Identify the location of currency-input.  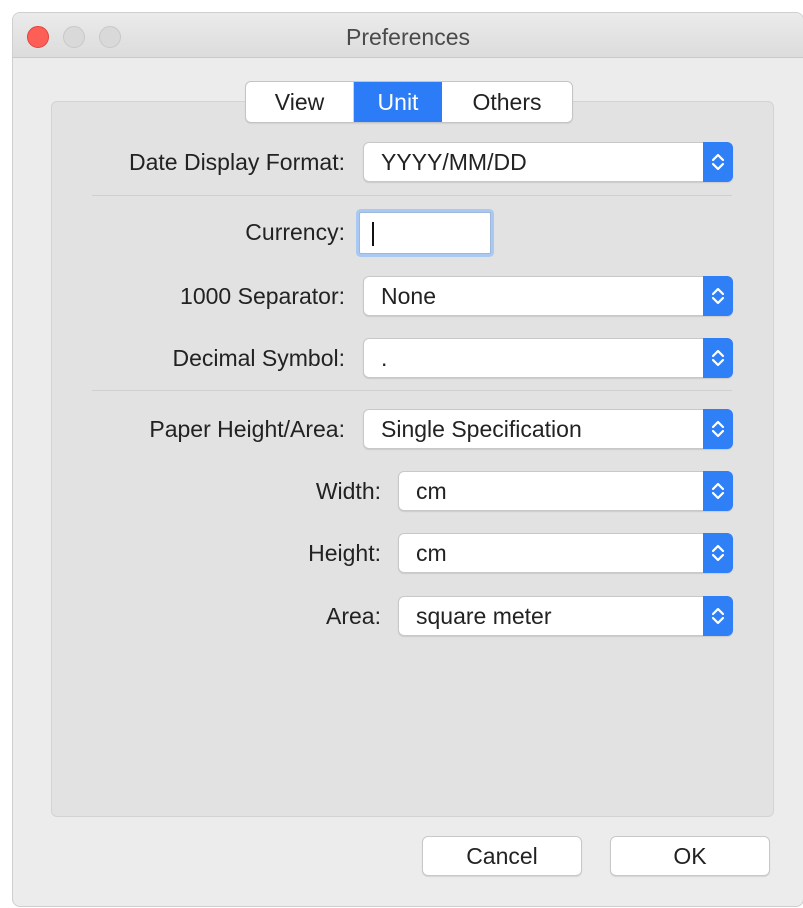
(425, 233).